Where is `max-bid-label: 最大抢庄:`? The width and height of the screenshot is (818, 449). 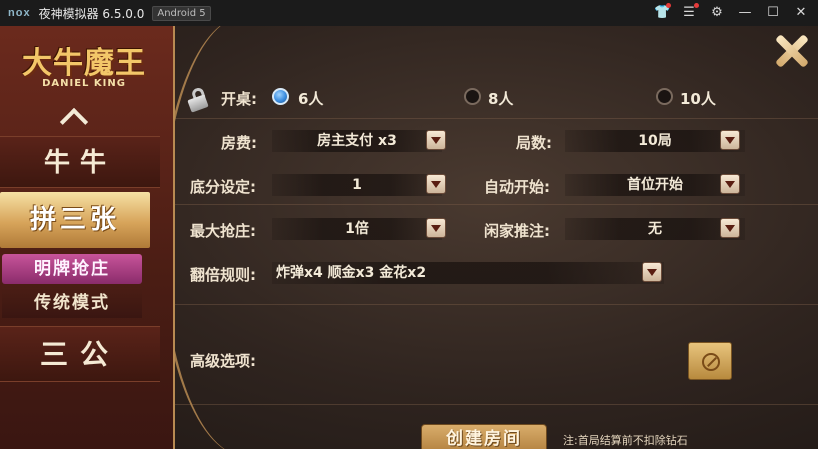
max-bid-label: 最大抢庄: is located at coordinates (223, 231).